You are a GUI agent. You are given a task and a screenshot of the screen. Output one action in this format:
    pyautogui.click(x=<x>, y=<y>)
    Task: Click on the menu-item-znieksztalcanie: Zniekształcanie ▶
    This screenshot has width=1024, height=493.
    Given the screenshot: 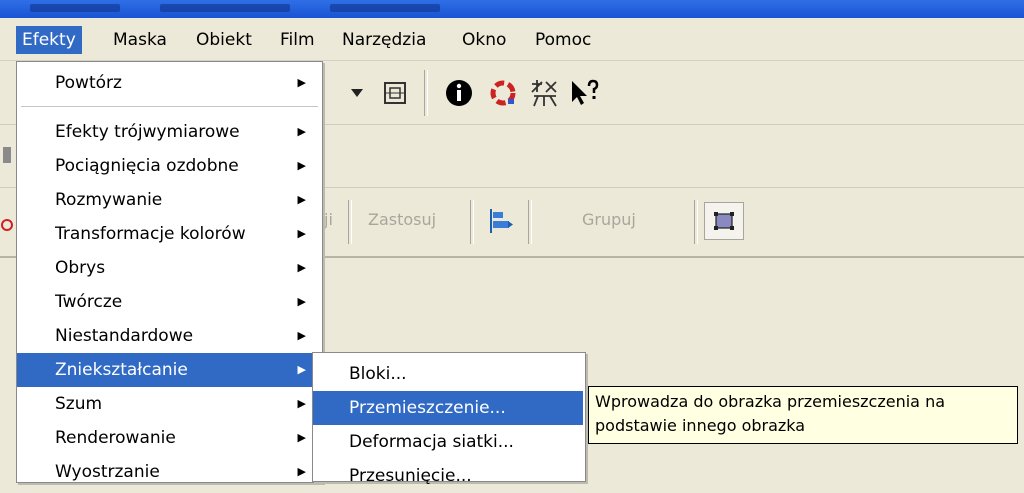 What is the action you would take?
    pyautogui.click(x=168, y=370)
    